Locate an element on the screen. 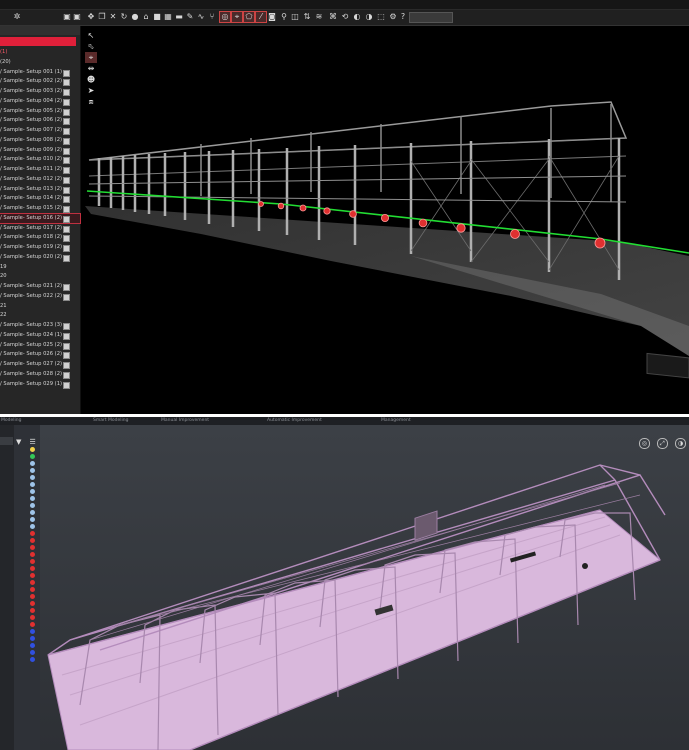  tree-item: / Sample- Setup 014 (2) is located at coordinates (40, 199).